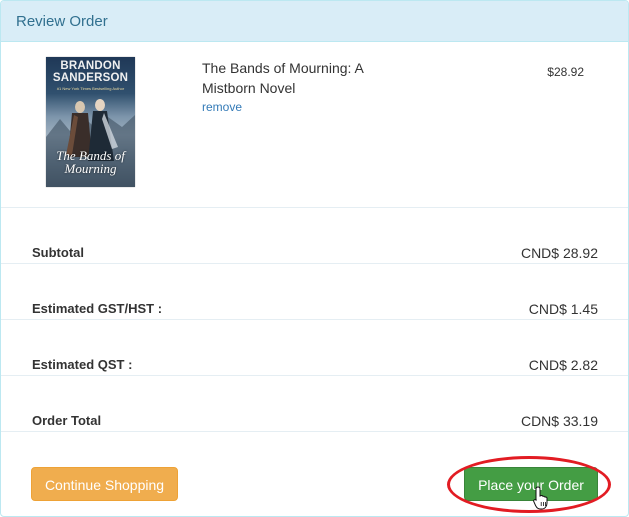  I want to click on highlight-ellipse, so click(529, 484).